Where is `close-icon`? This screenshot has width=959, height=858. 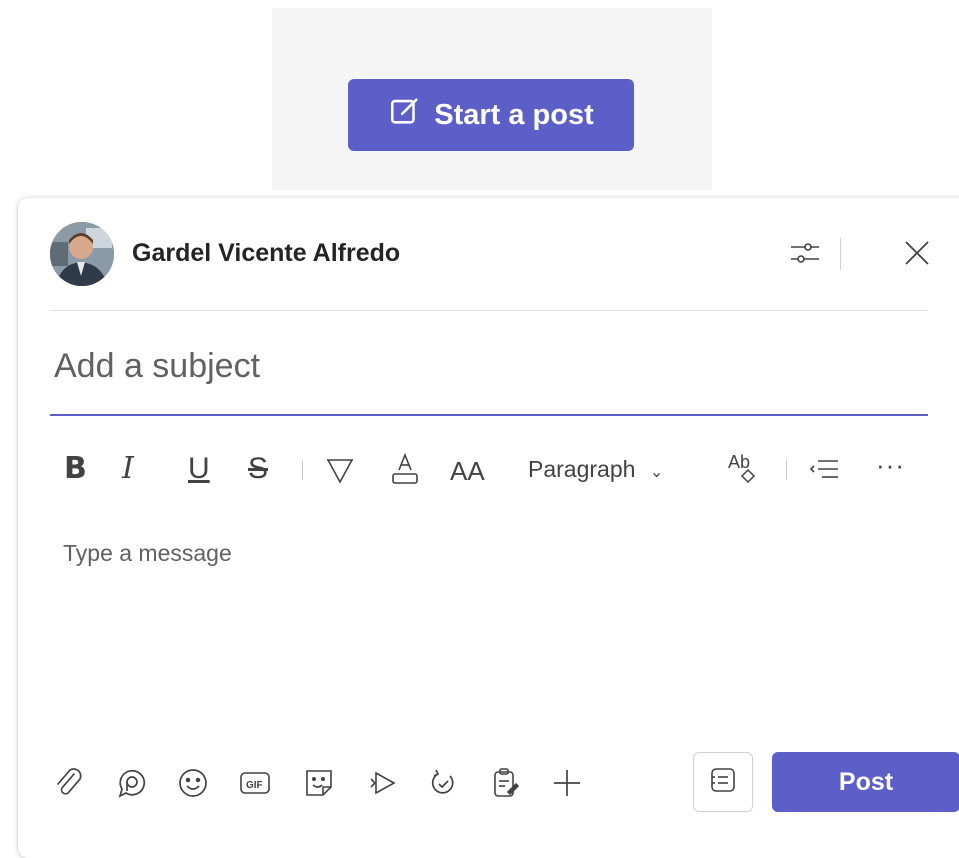
close-icon is located at coordinates (917, 253).